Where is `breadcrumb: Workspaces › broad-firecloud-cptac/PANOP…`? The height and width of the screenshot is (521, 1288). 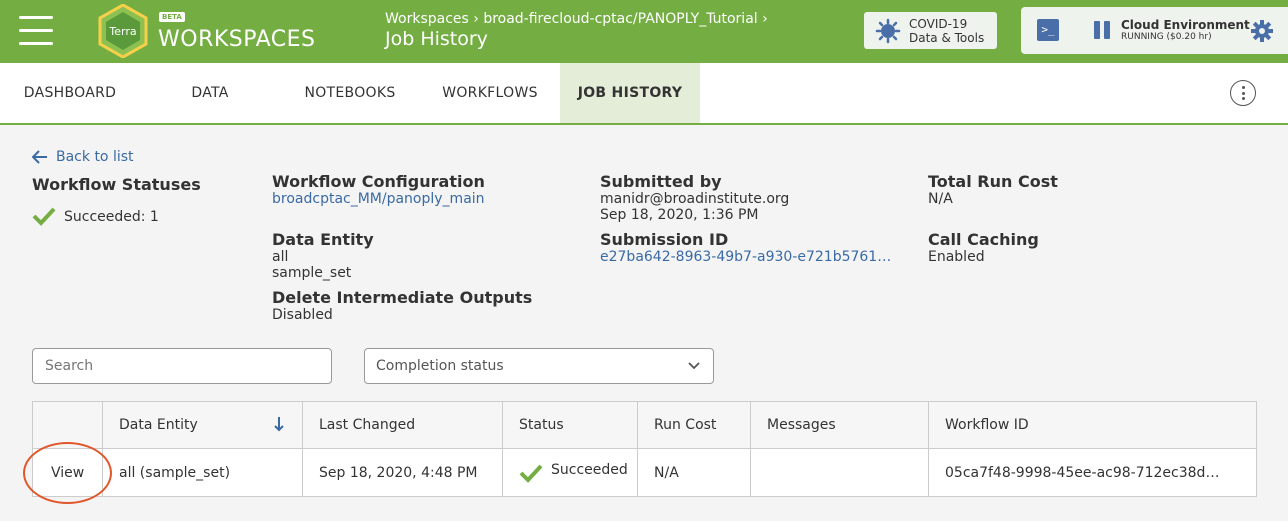 breadcrumb: Workspaces › broad-firecloud-cptac/PANOP… is located at coordinates (576, 19).